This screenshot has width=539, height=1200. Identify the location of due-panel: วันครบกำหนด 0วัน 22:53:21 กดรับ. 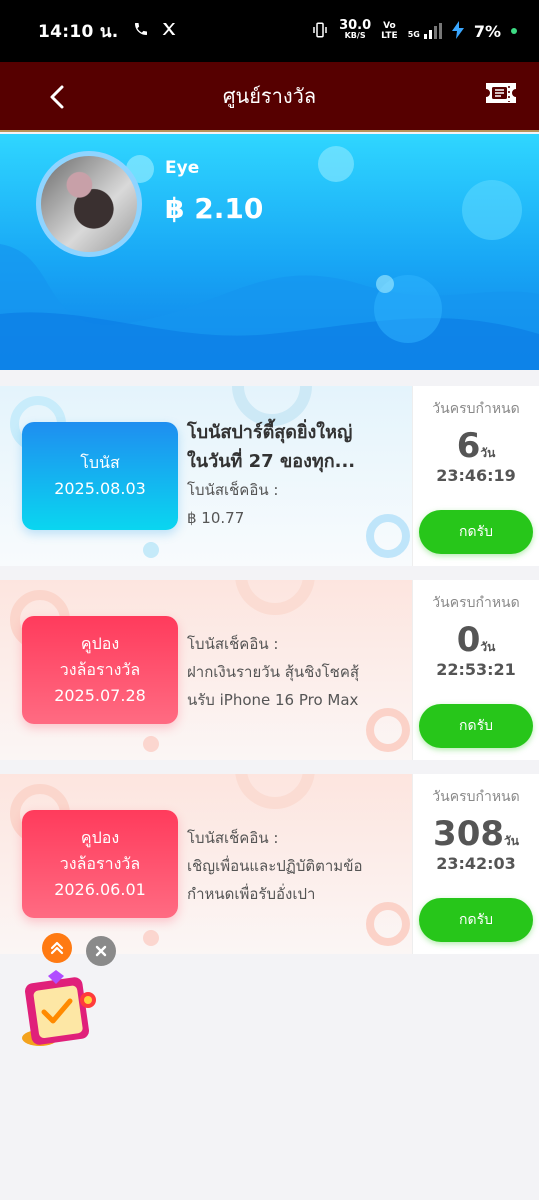
(476, 670).